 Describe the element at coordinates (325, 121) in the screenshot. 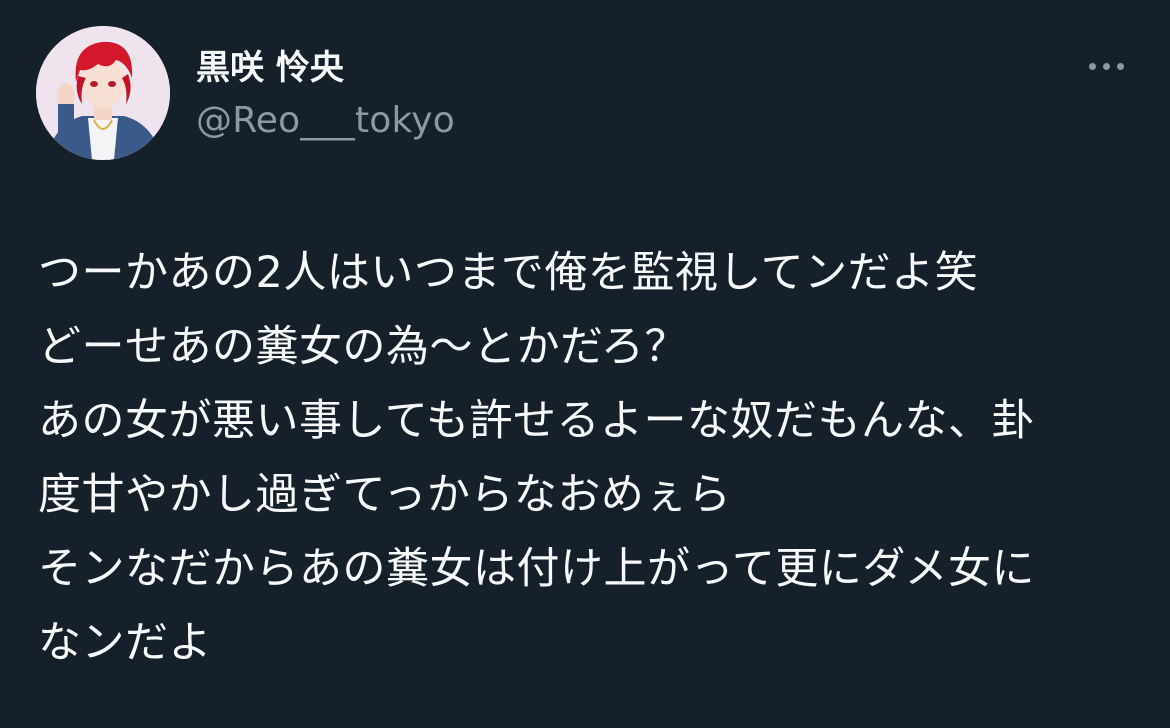

I see `author-handle: @Reo___tokyo` at that location.